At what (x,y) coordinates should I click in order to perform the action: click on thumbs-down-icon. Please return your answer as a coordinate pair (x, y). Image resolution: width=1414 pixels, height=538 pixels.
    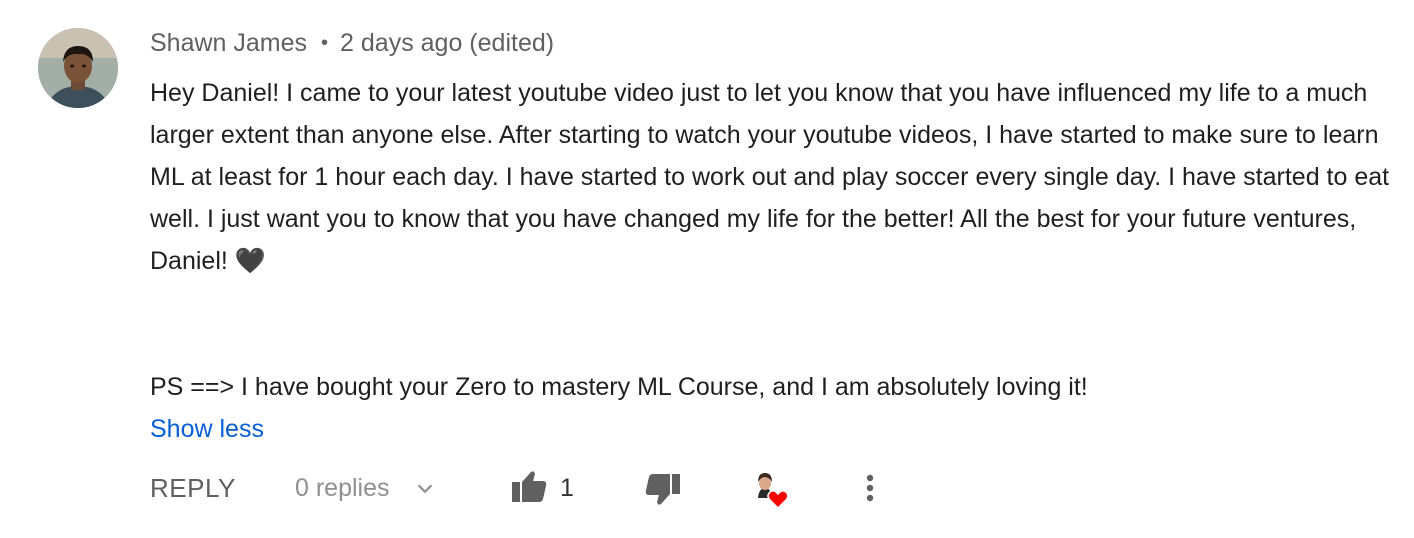
    Looking at the image, I should click on (662, 488).